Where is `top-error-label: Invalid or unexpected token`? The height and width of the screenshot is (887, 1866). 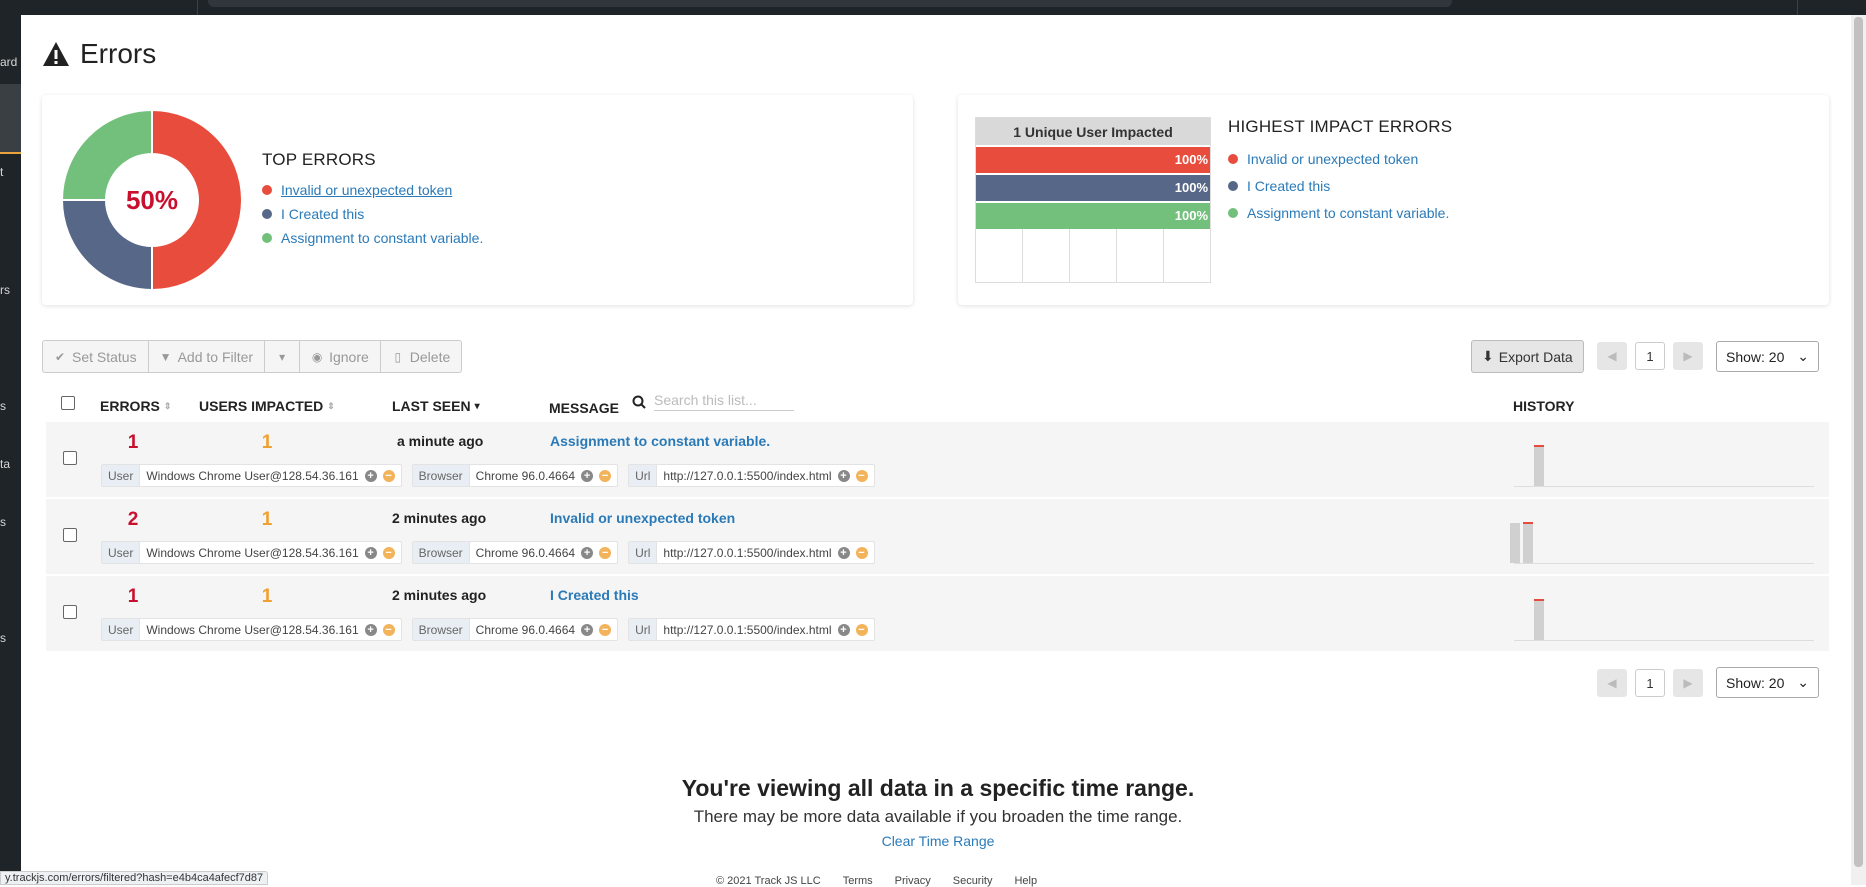
top-error-label: Invalid or unexpected token is located at coordinates (366, 190).